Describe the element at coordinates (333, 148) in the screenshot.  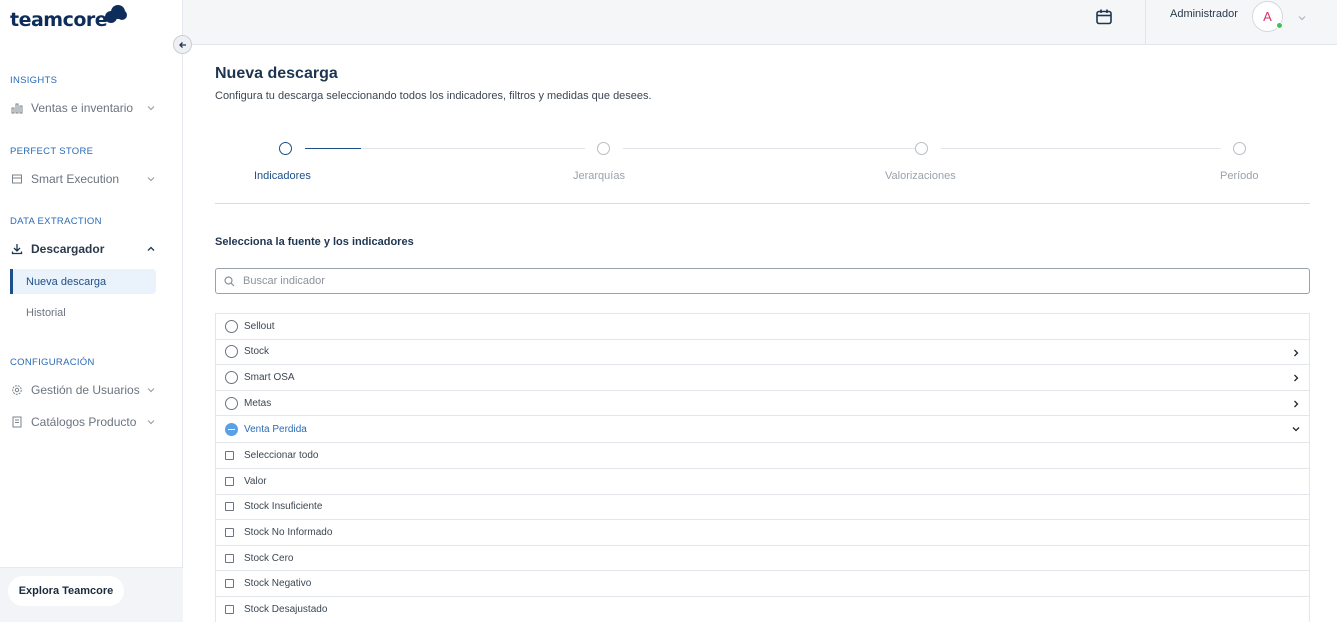
I see `step-progress-line` at that location.